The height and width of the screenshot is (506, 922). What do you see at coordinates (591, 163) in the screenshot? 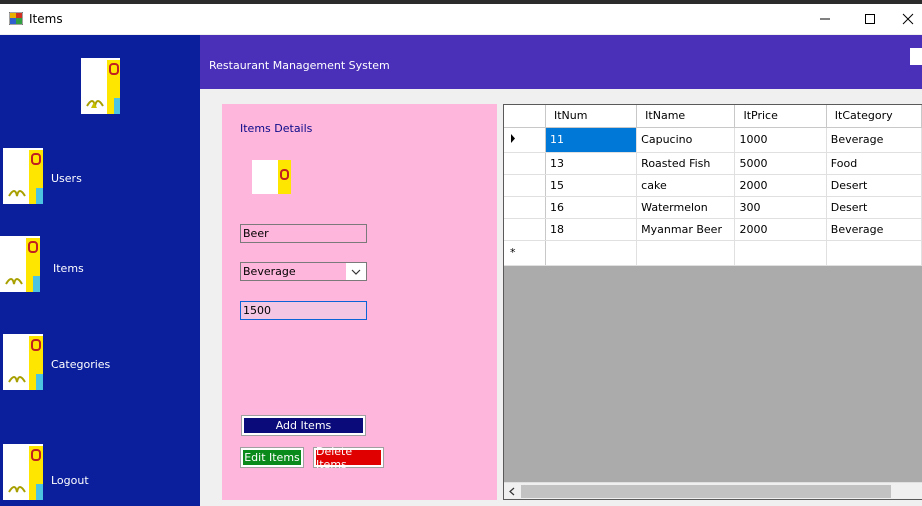
I see `table-cell: 13` at bounding box center [591, 163].